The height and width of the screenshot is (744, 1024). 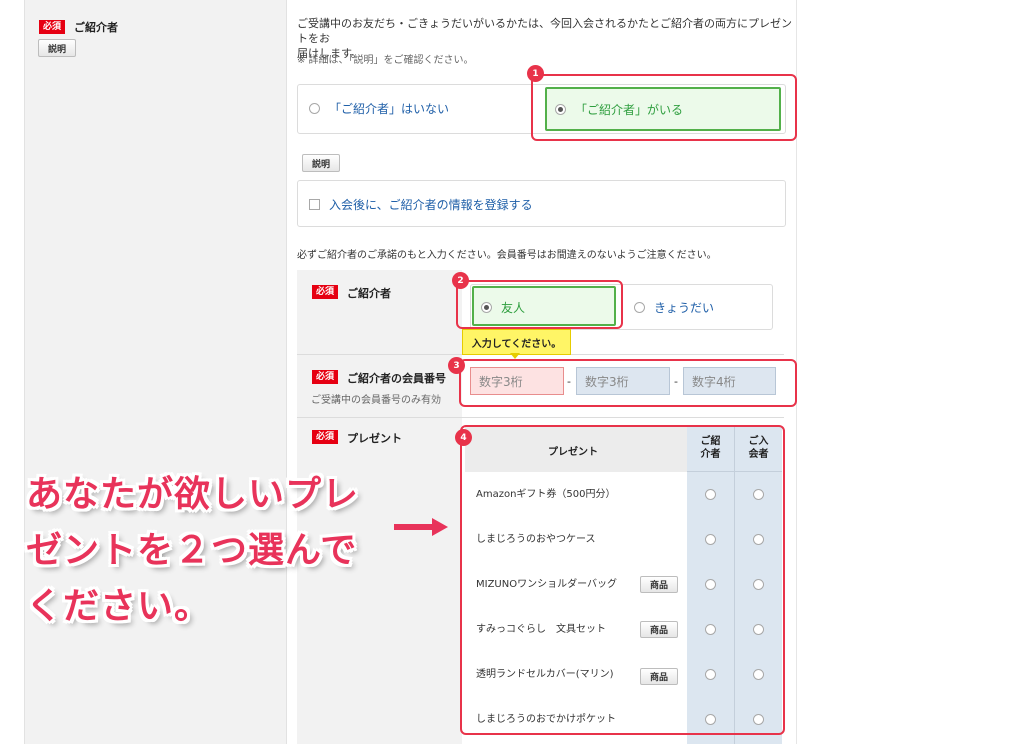 I want to click on arrow-right-icon, so click(x=421, y=527).